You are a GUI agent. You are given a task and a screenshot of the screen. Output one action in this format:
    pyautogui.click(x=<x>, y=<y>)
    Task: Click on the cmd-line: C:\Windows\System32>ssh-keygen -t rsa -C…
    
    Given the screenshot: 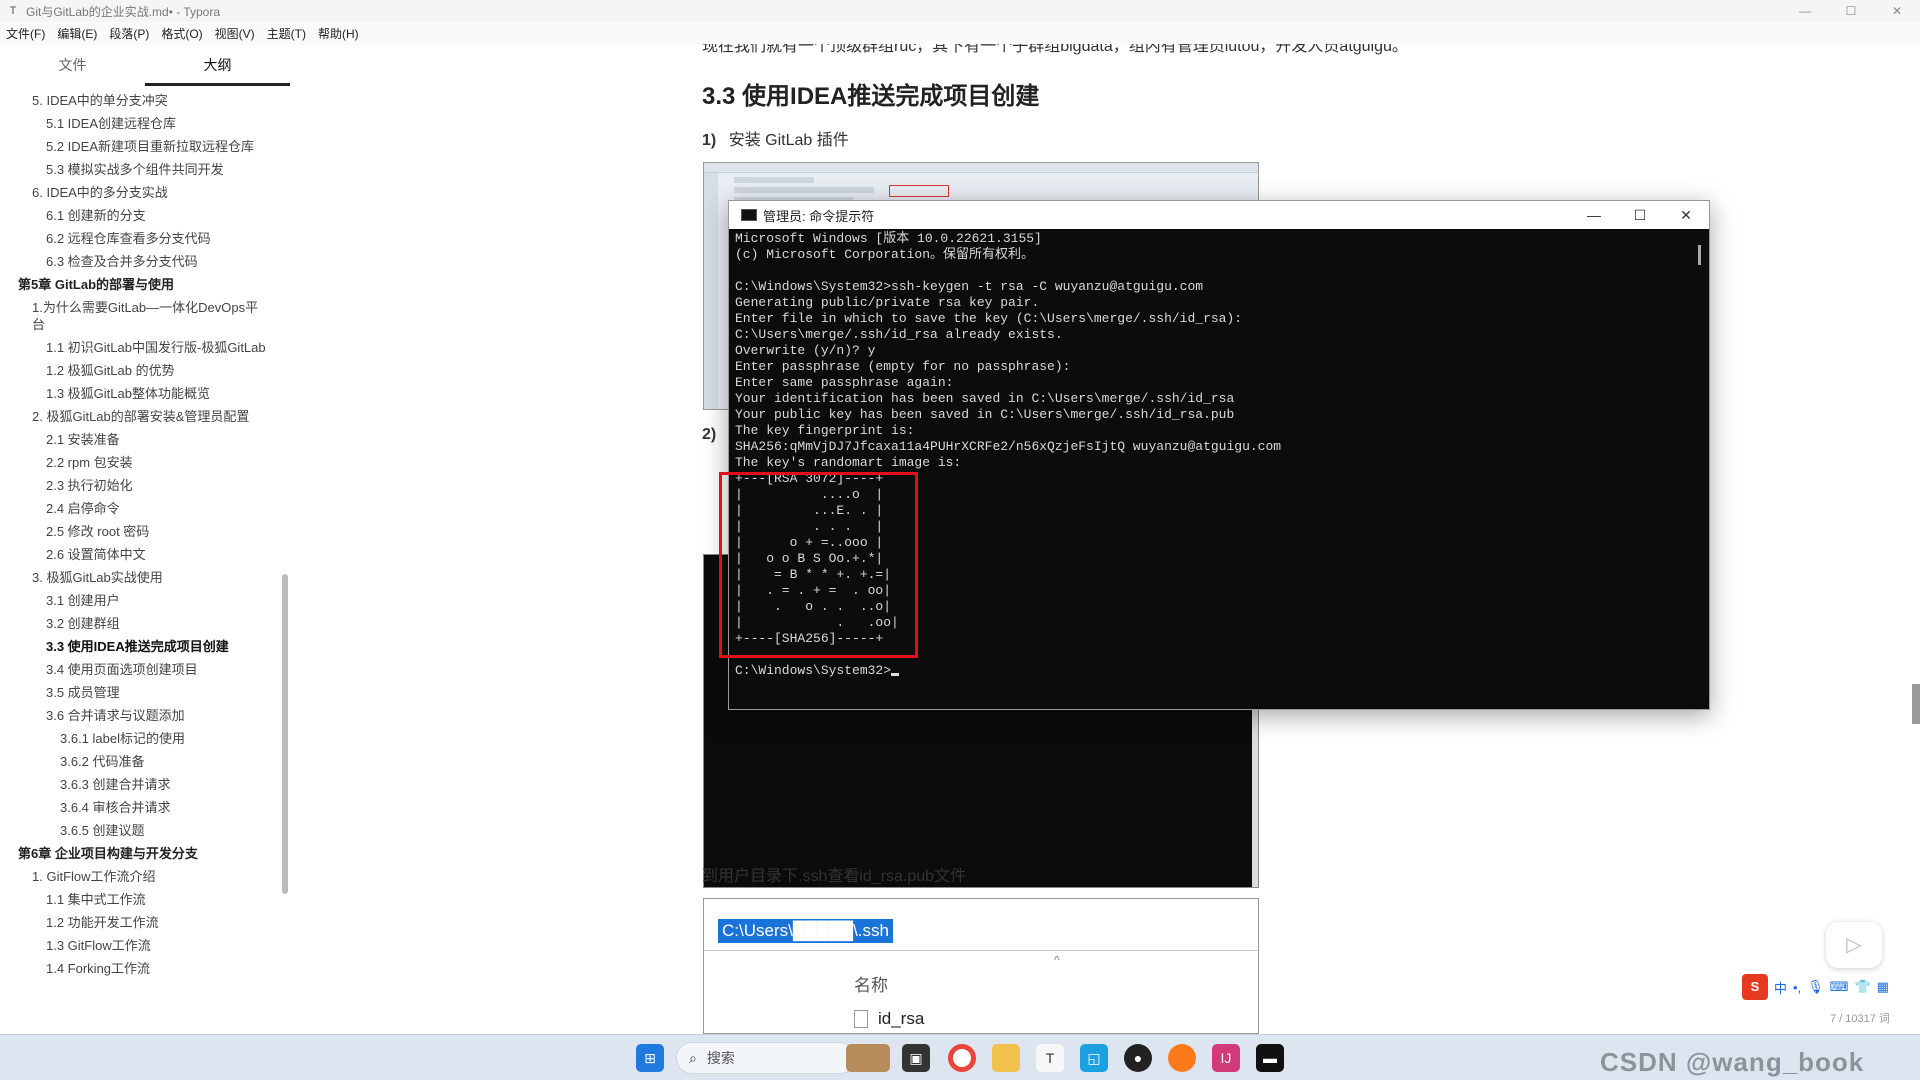 What is the action you would take?
    pyautogui.click(x=969, y=286)
    